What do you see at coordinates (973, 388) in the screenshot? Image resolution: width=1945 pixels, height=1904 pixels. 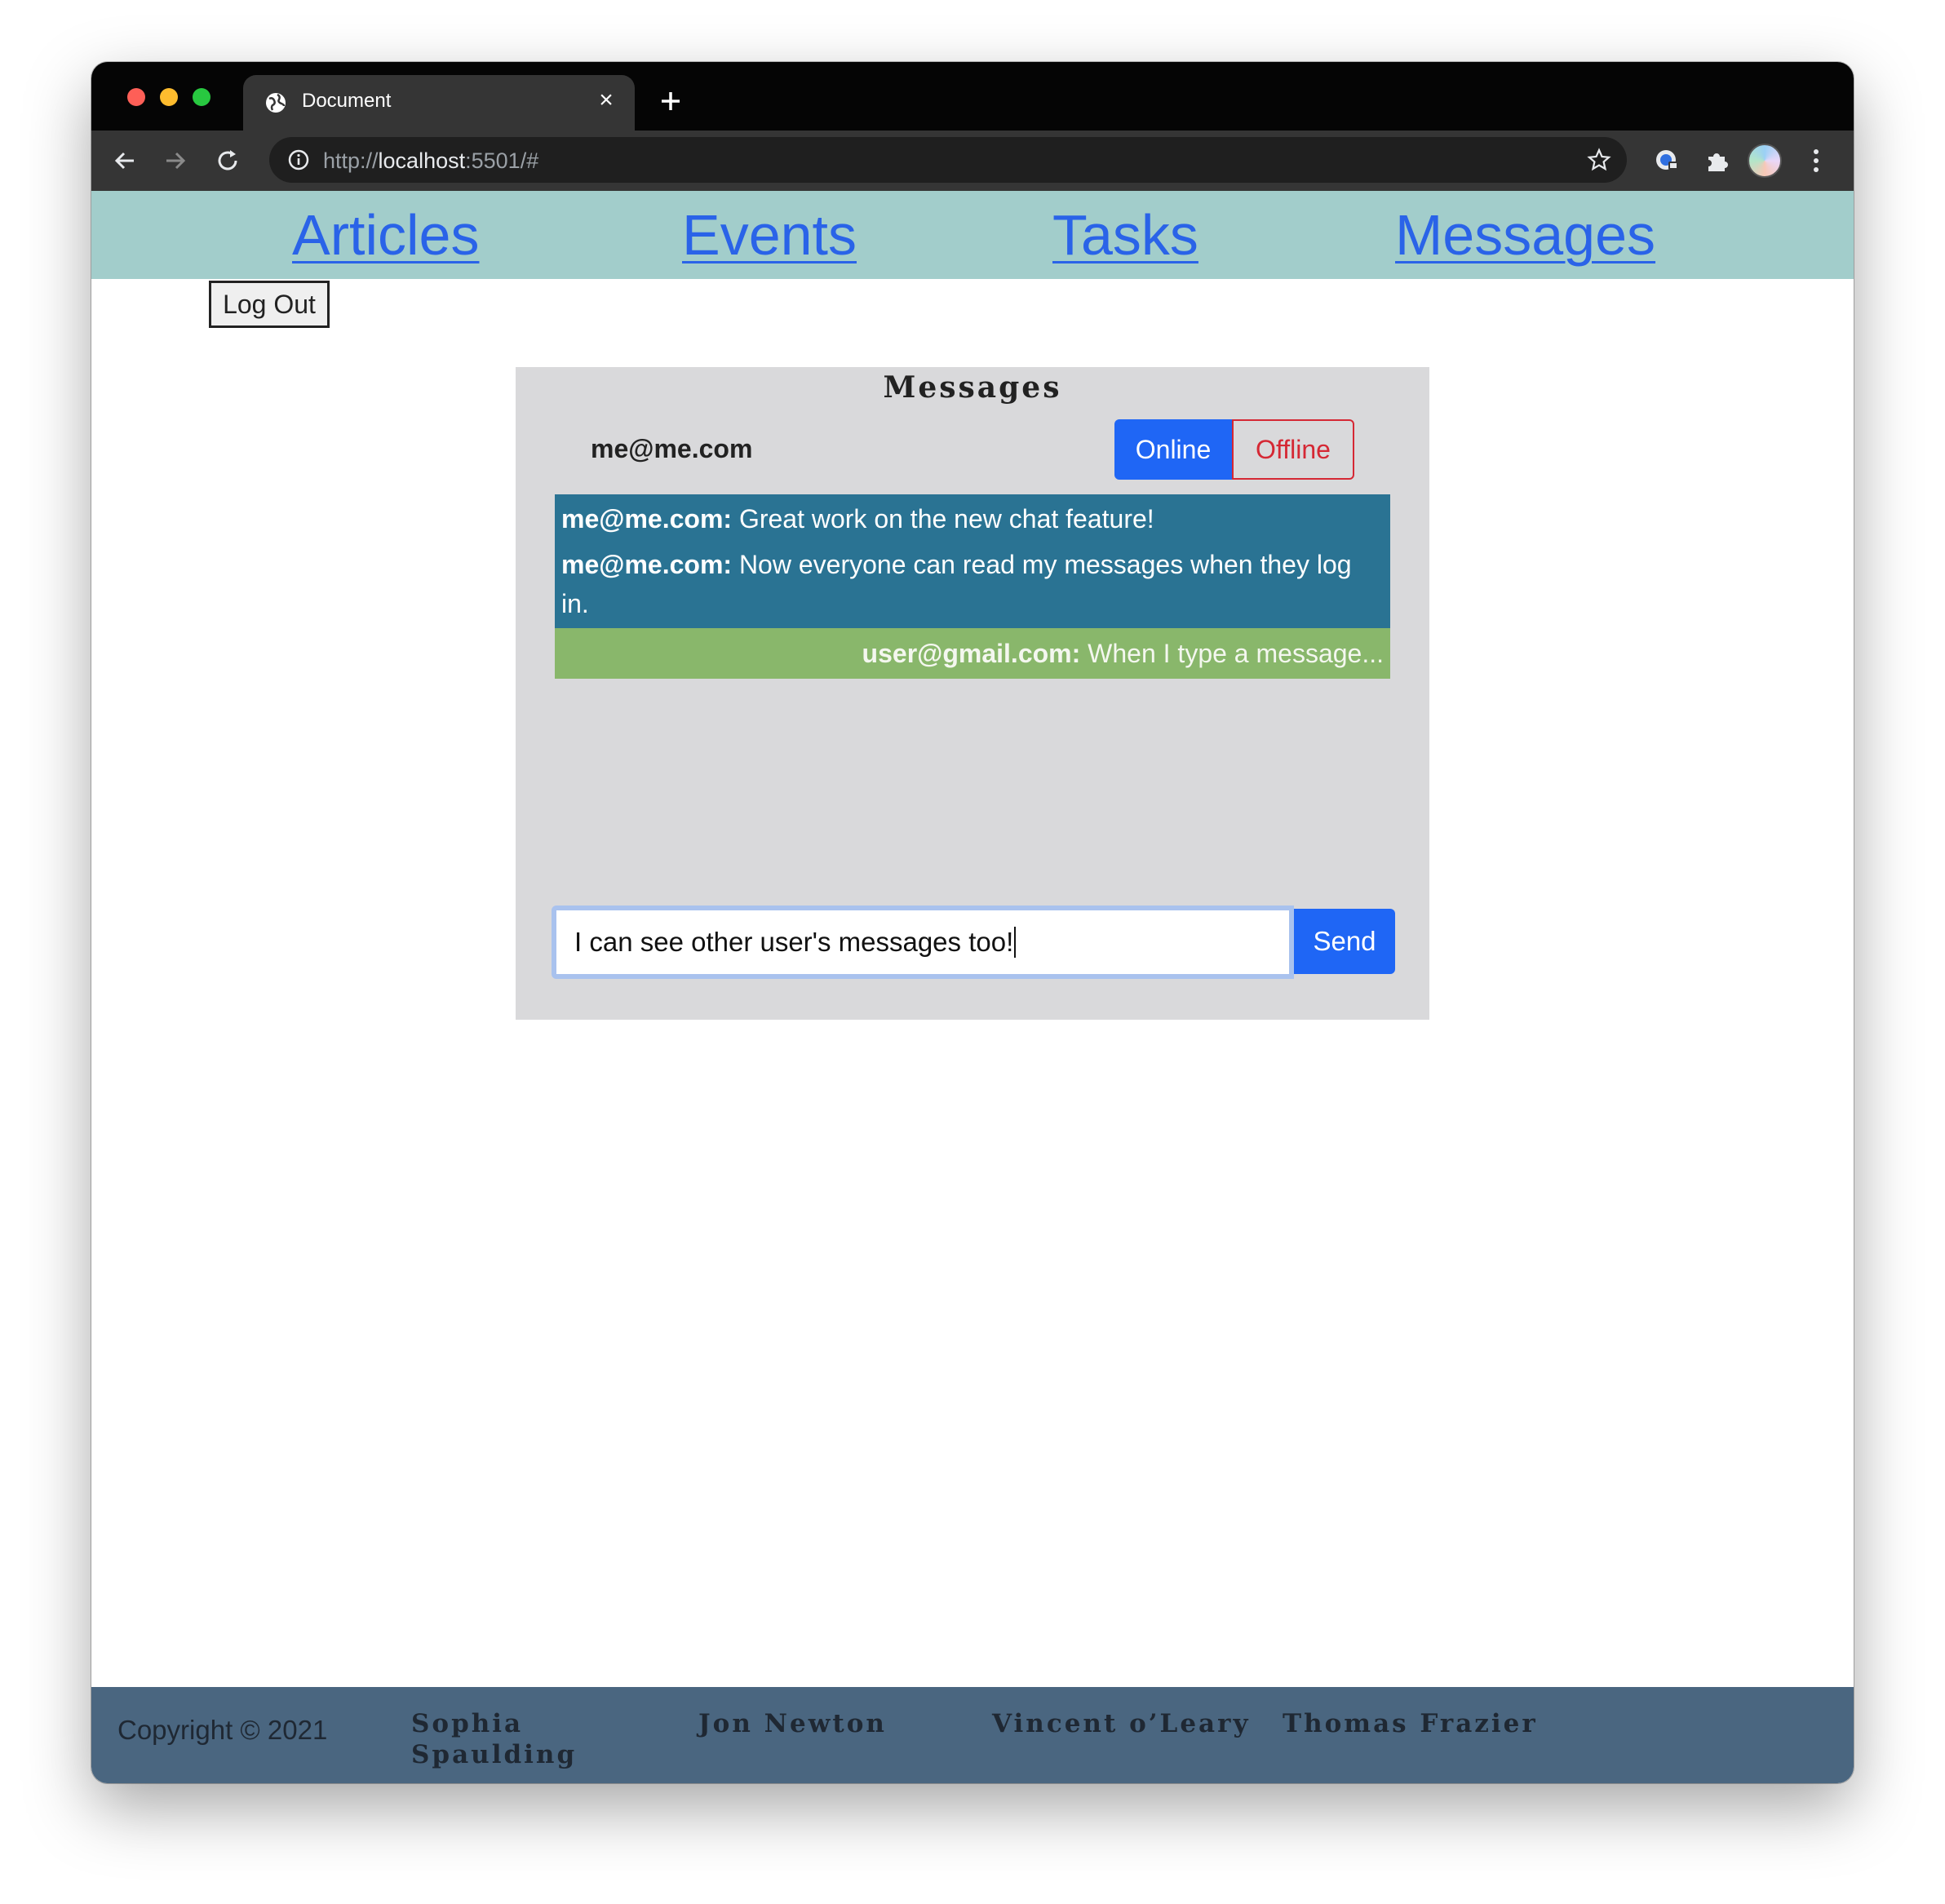 I see `messages-title: Messages` at bounding box center [973, 388].